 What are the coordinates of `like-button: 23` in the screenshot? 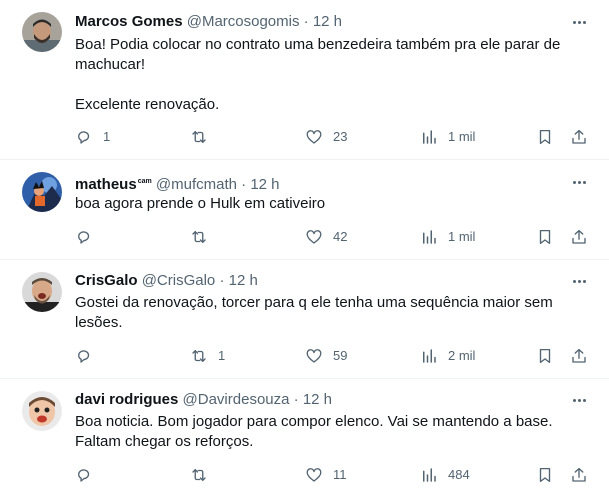 It's located at (326, 137).